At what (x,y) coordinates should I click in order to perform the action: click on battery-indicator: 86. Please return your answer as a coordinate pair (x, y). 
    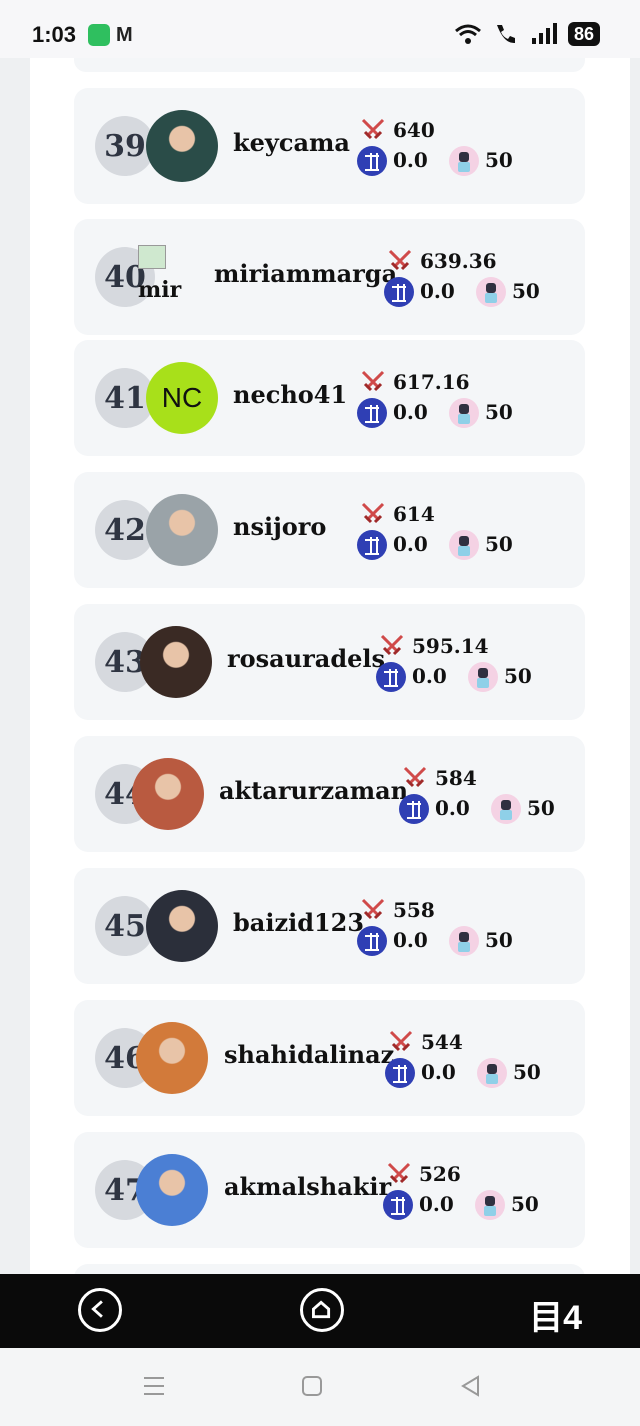
    Looking at the image, I should click on (583, 34).